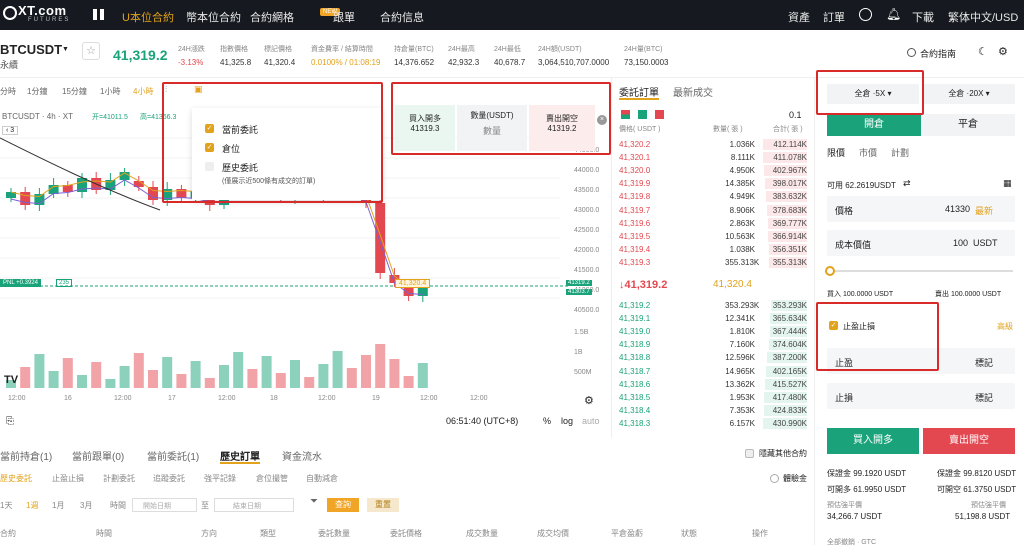 The height and width of the screenshot is (545, 1024). Describe the element at coordinates (302, 455) in the screenshot. I see `tab-funds: 資金流水` at that location.